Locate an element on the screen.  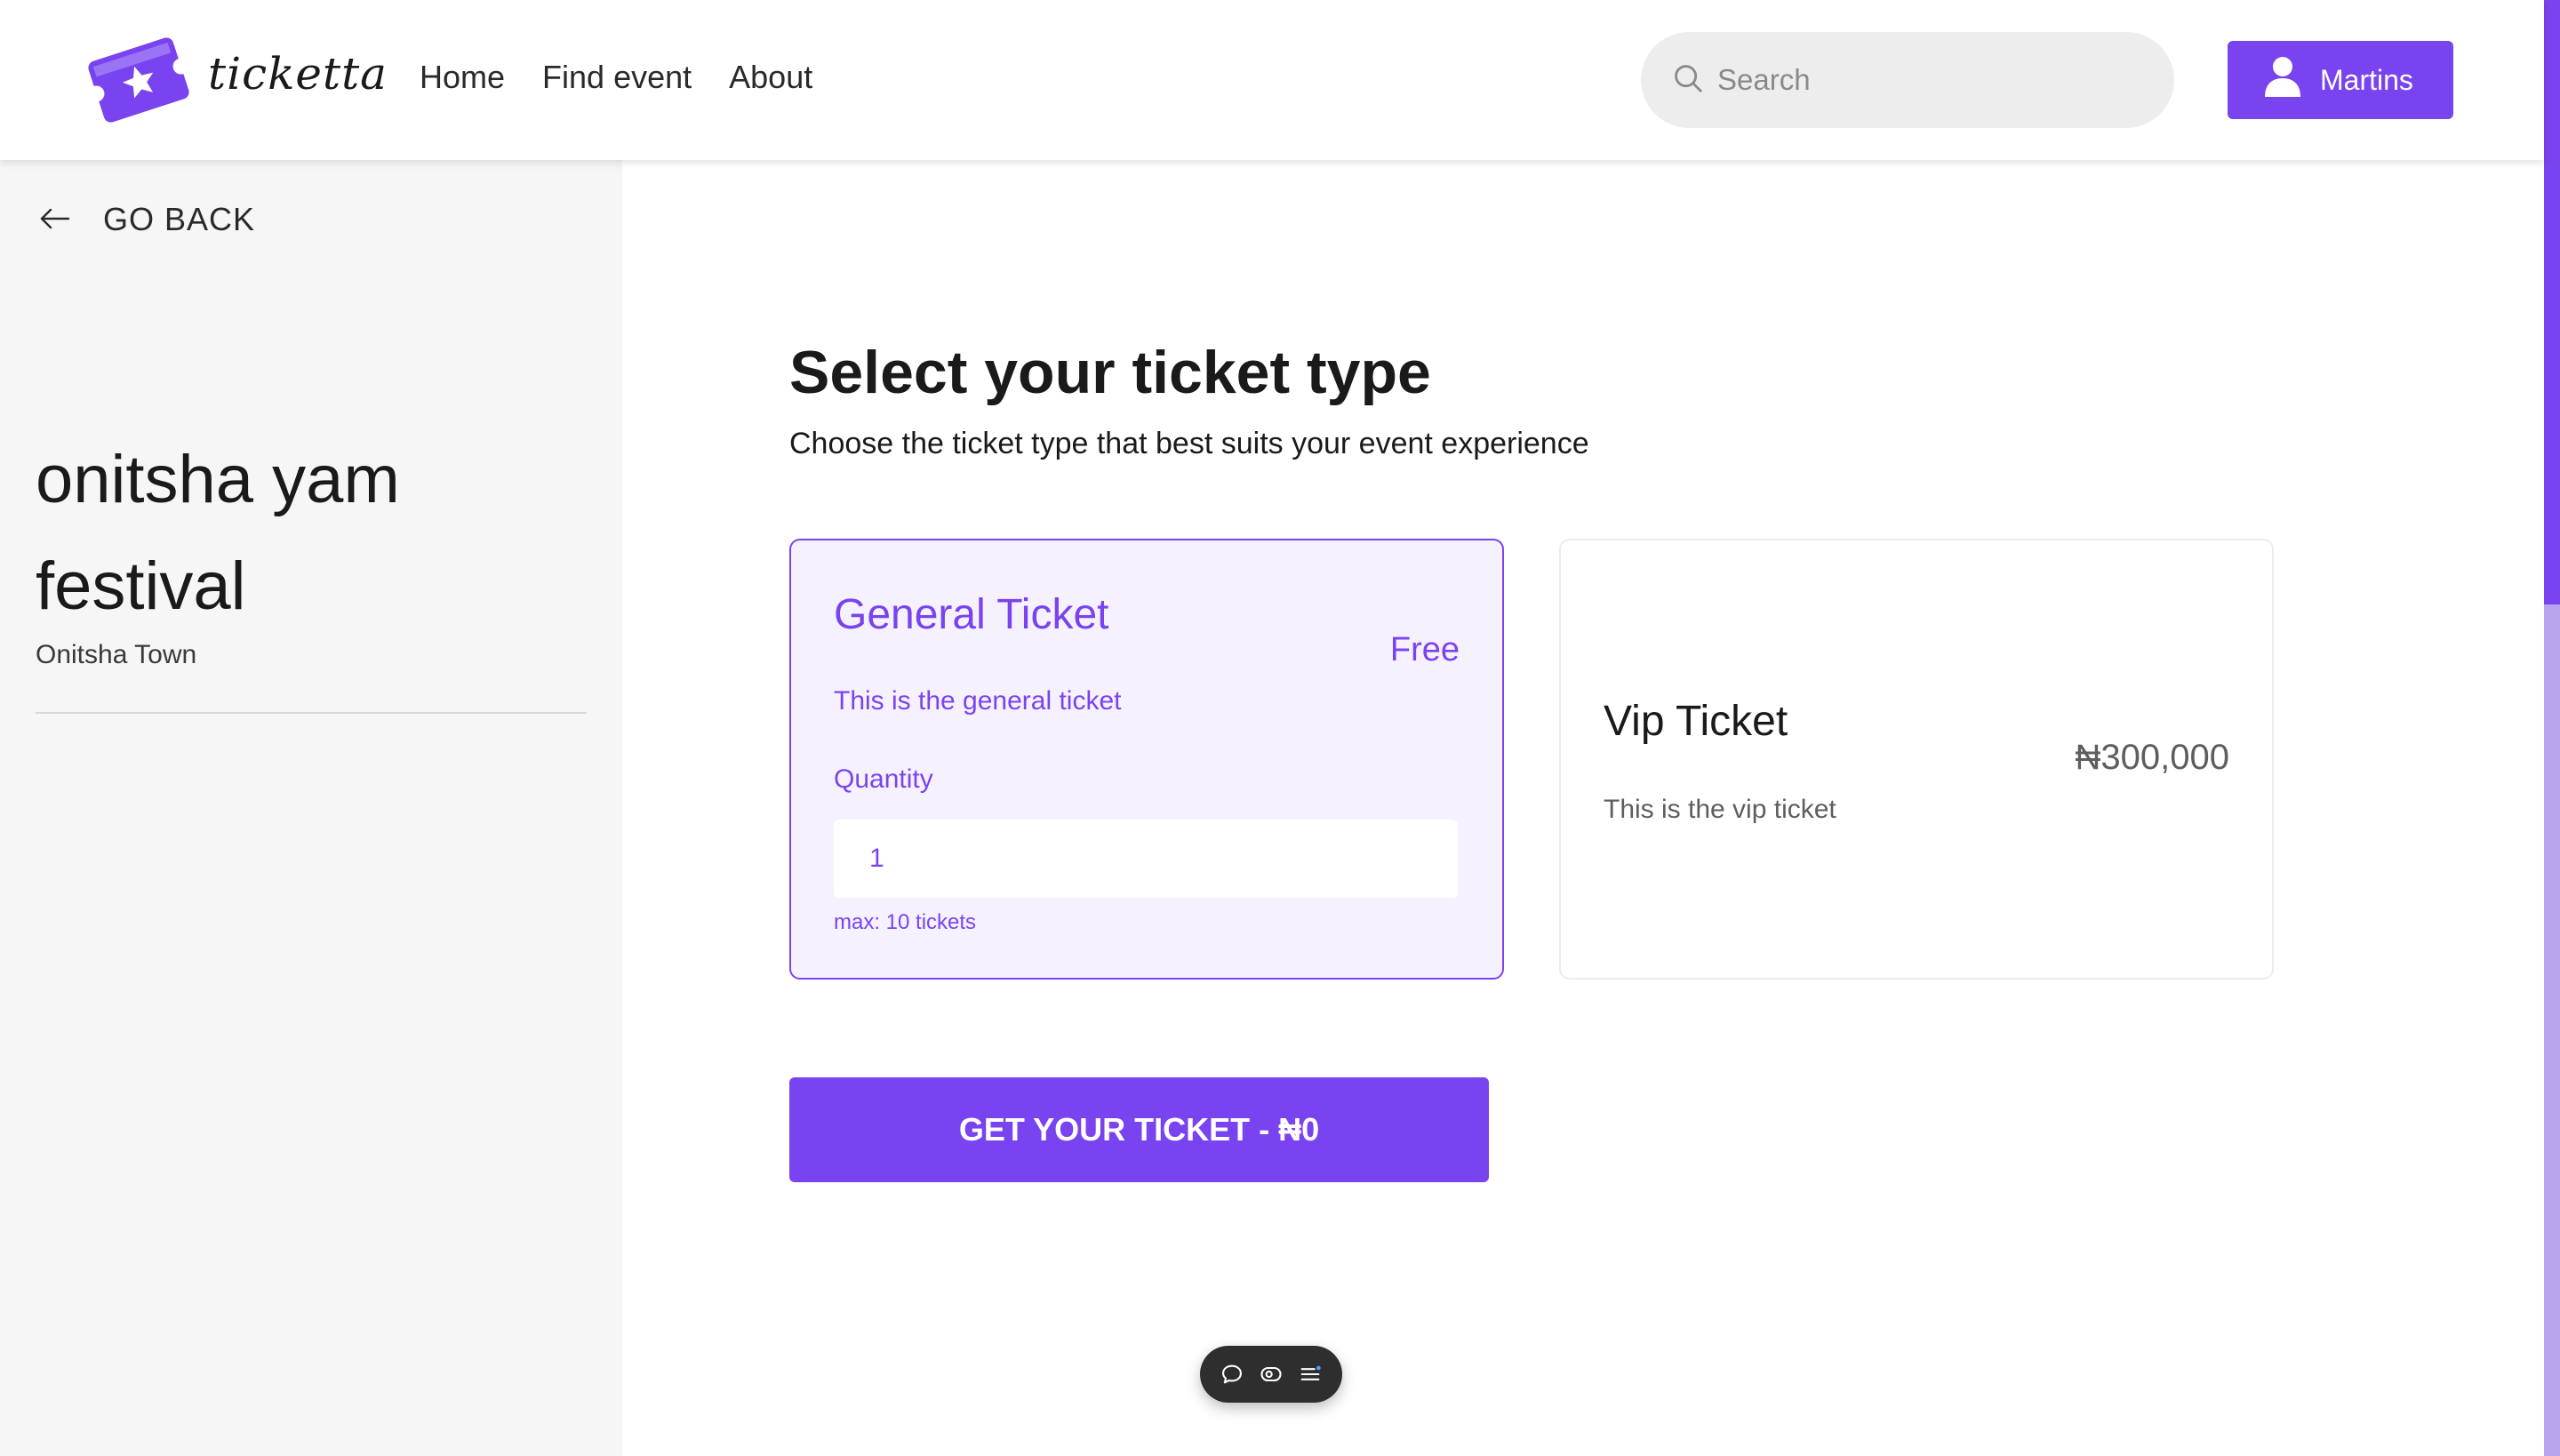
nav-about-link: About is located at coordinates (770, 77).